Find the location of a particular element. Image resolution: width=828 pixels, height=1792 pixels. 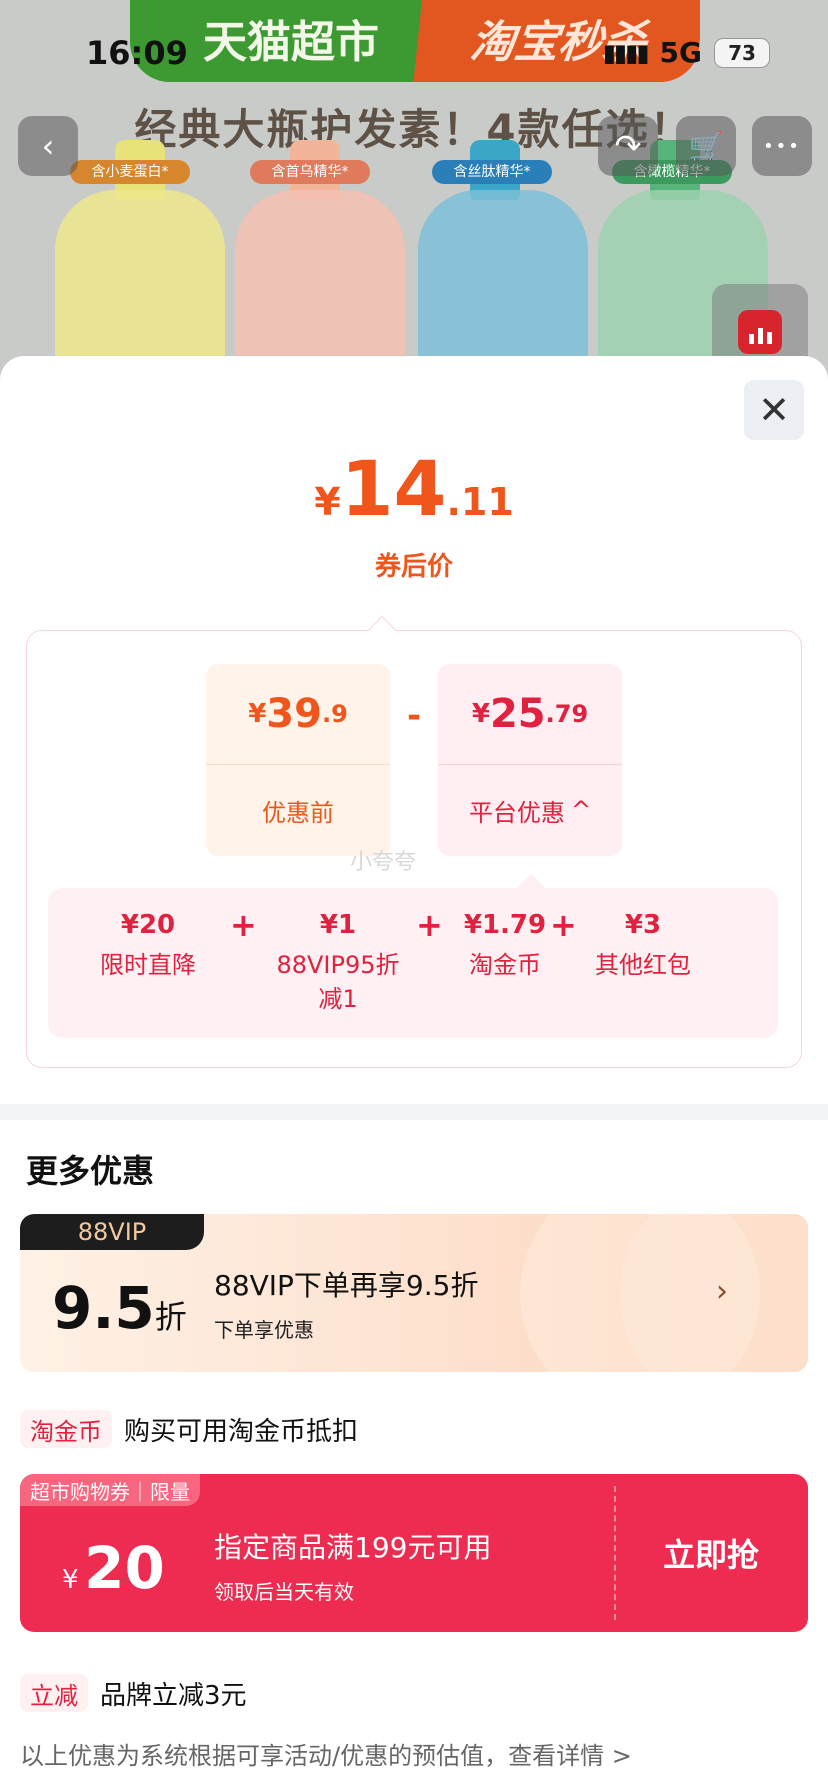

share-button: ↷ is located at coordinates (628, 146).